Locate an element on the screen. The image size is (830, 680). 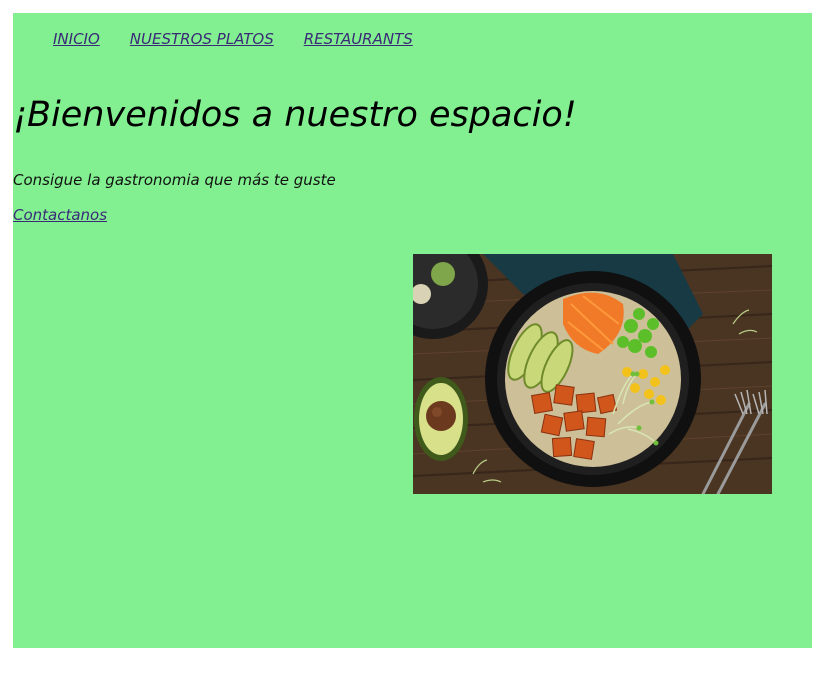
hero-subtitle: Consigue la gastronomia que más te guste is located at coordinates (174, 180).